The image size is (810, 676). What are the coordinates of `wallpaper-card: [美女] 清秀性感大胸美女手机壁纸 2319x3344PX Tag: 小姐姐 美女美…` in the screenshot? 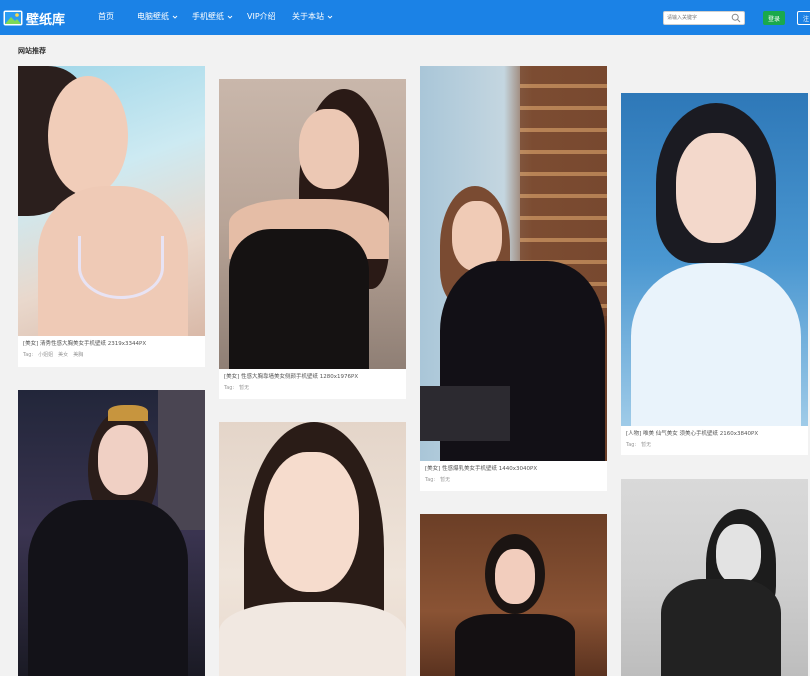 It's located at (111, 216).